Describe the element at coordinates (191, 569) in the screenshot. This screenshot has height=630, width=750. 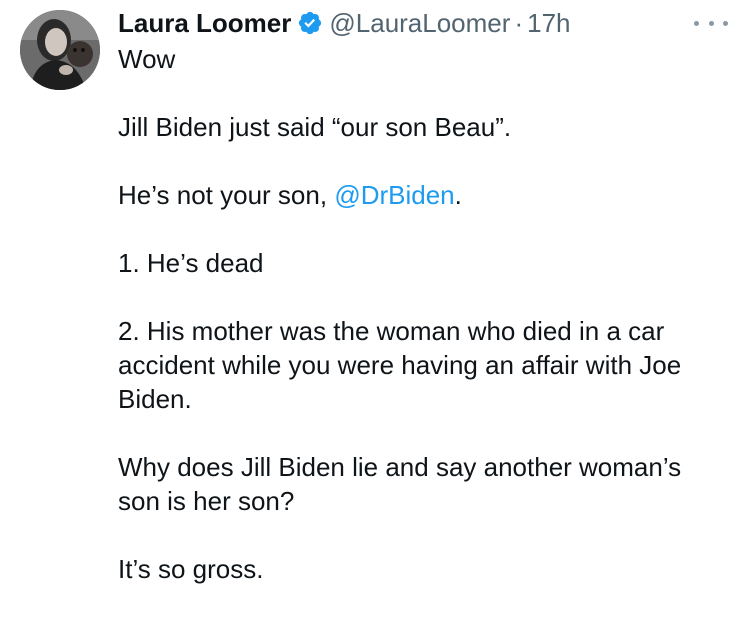
I see `tweet-paragraph-7: It’s so gross.` at that location.